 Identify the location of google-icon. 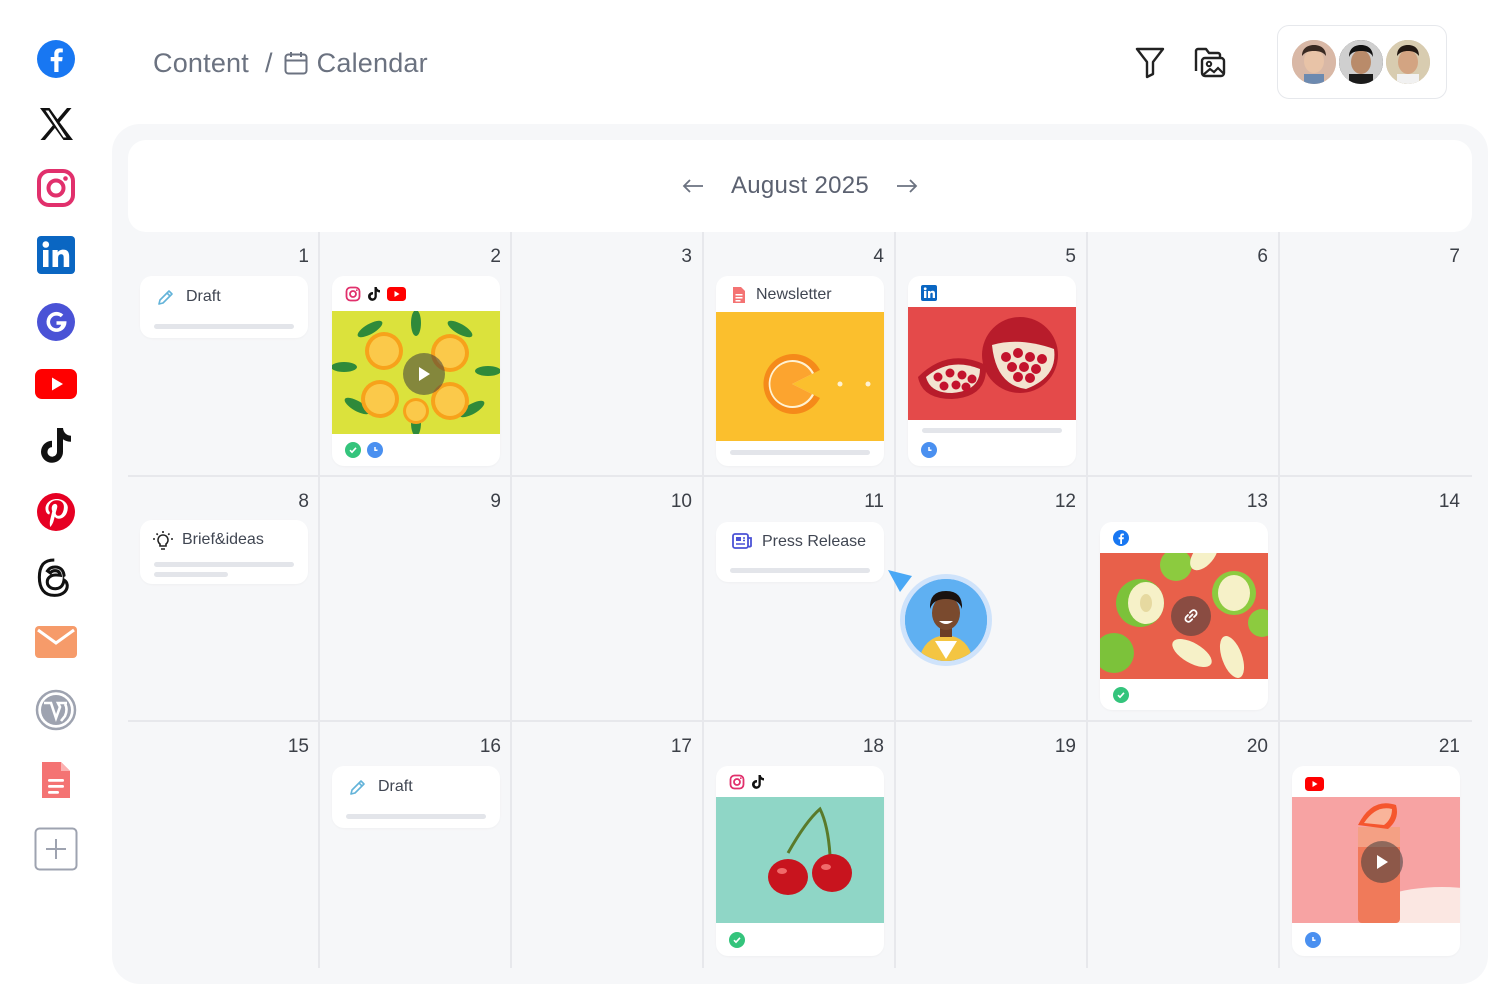
(56, 322).